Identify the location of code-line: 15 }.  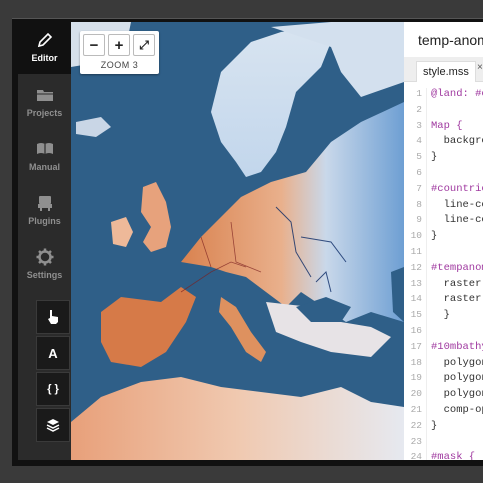
(443, 317).